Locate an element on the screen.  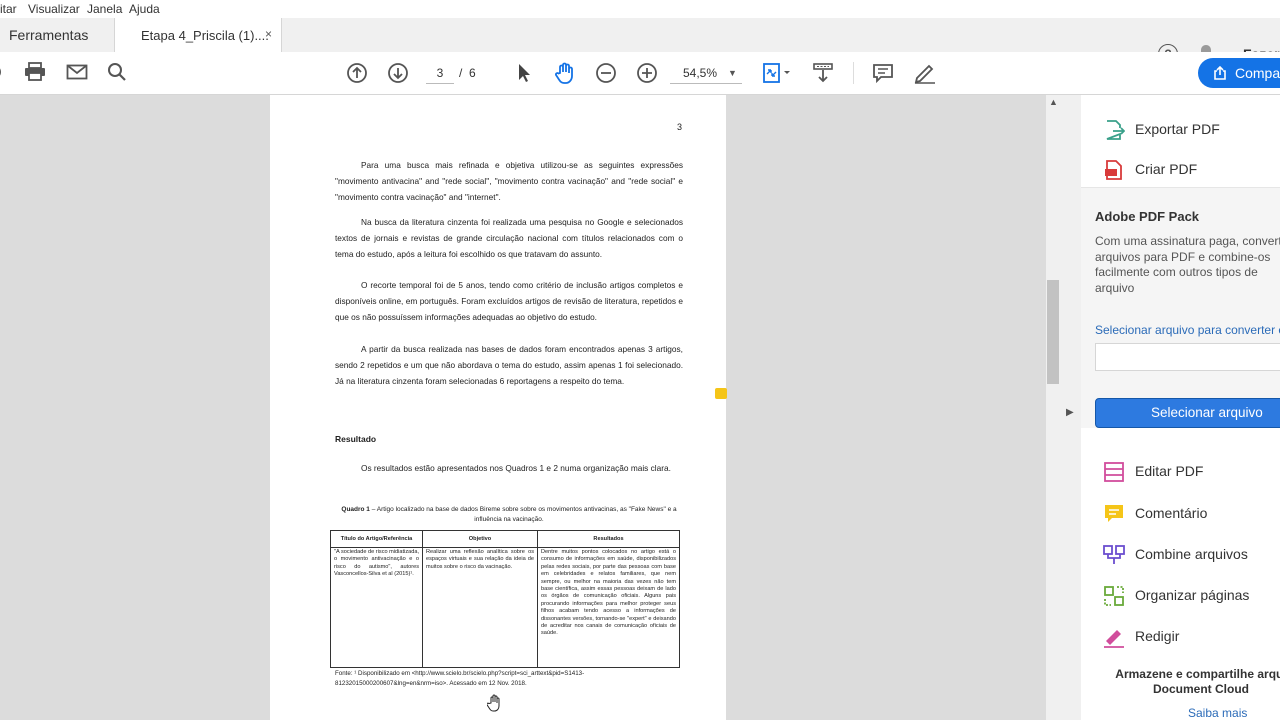
organize-pages-label: Organizar páginas is located at coordinates (1192, 595).